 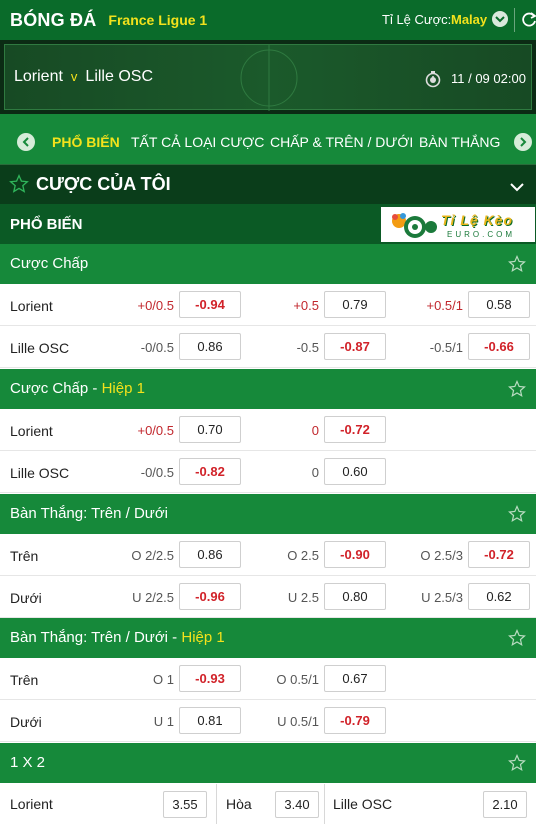 I want to click on tab-handicap-over-under: CHẤP & TRÊN / DƯỚI, so click(x=341, y=142).